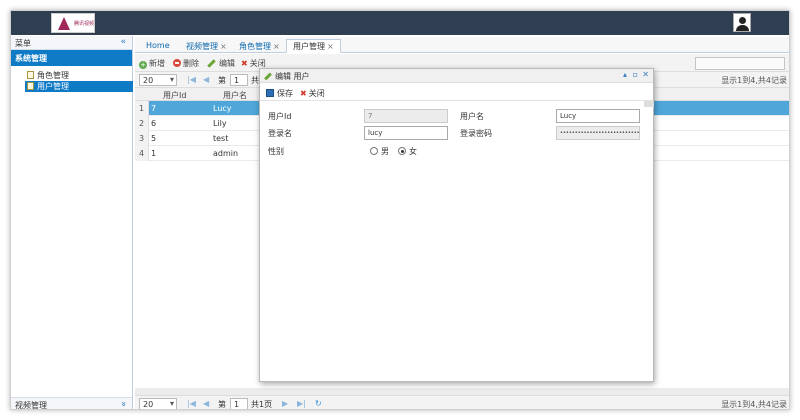 The width and height of the screenshot is (800, 420). Describe the element at coordinates (292, 76) in the screenshot. I see `dialog-title: 编辑 用户` at that location.